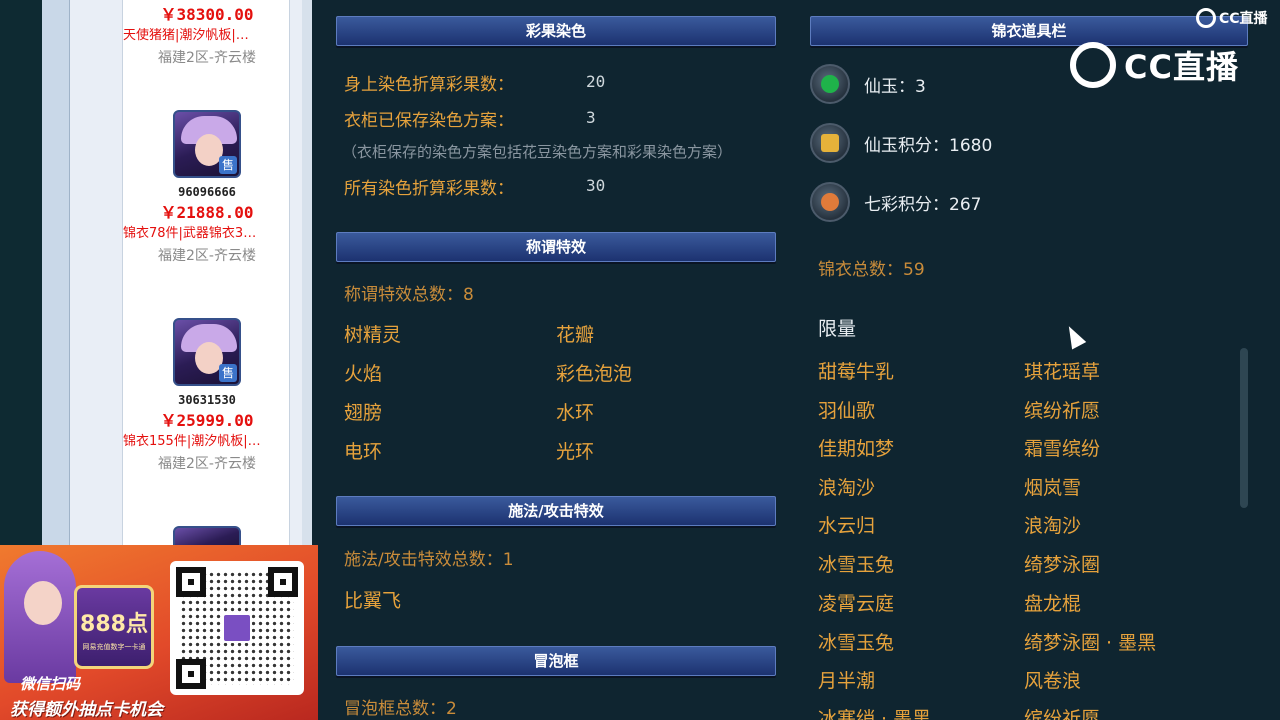 The height and width of the screenshot is (720, 1280). I want to click on dye-value: 20, so click(596, 81).